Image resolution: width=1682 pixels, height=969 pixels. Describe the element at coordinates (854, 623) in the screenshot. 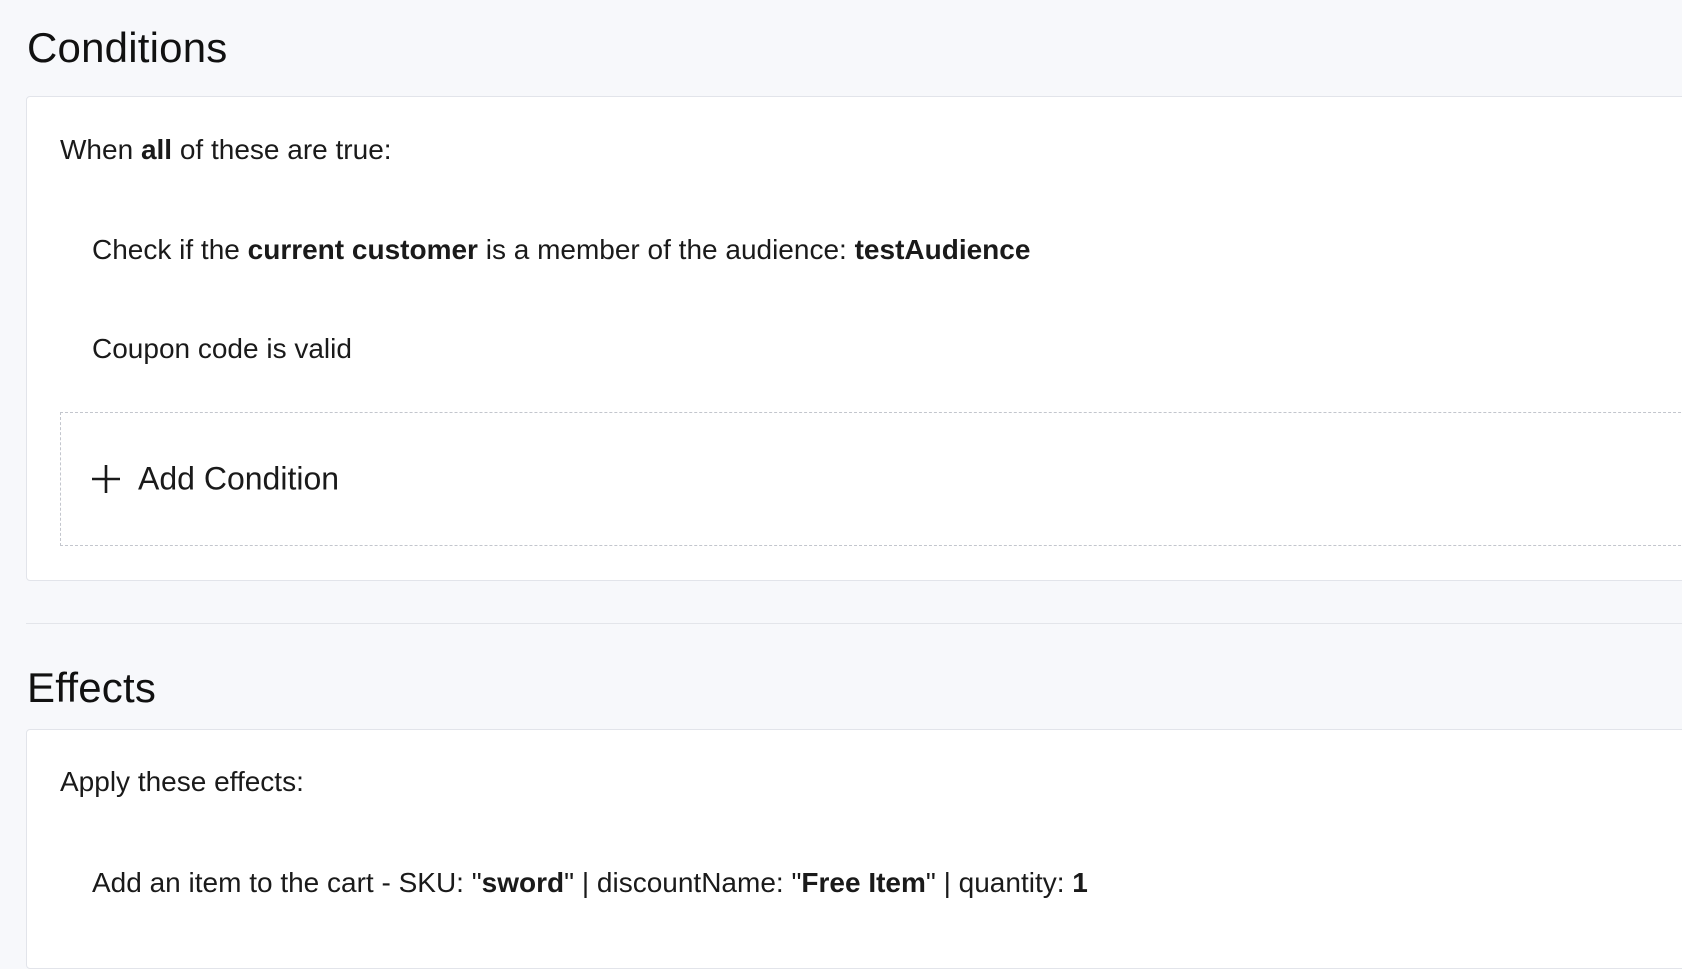

I see `section-divider` at that location.